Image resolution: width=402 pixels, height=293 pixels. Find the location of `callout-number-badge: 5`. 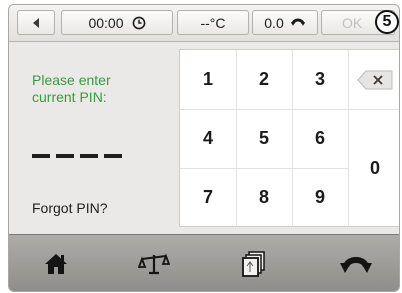

callout-number-badge: 5 is located at coordinates (387, 22).